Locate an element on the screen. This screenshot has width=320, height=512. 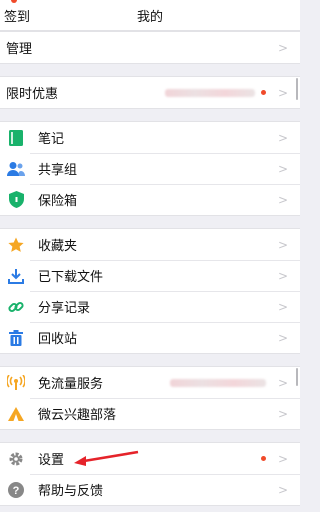
question-icon: ? is located at coordinates (16, 490).